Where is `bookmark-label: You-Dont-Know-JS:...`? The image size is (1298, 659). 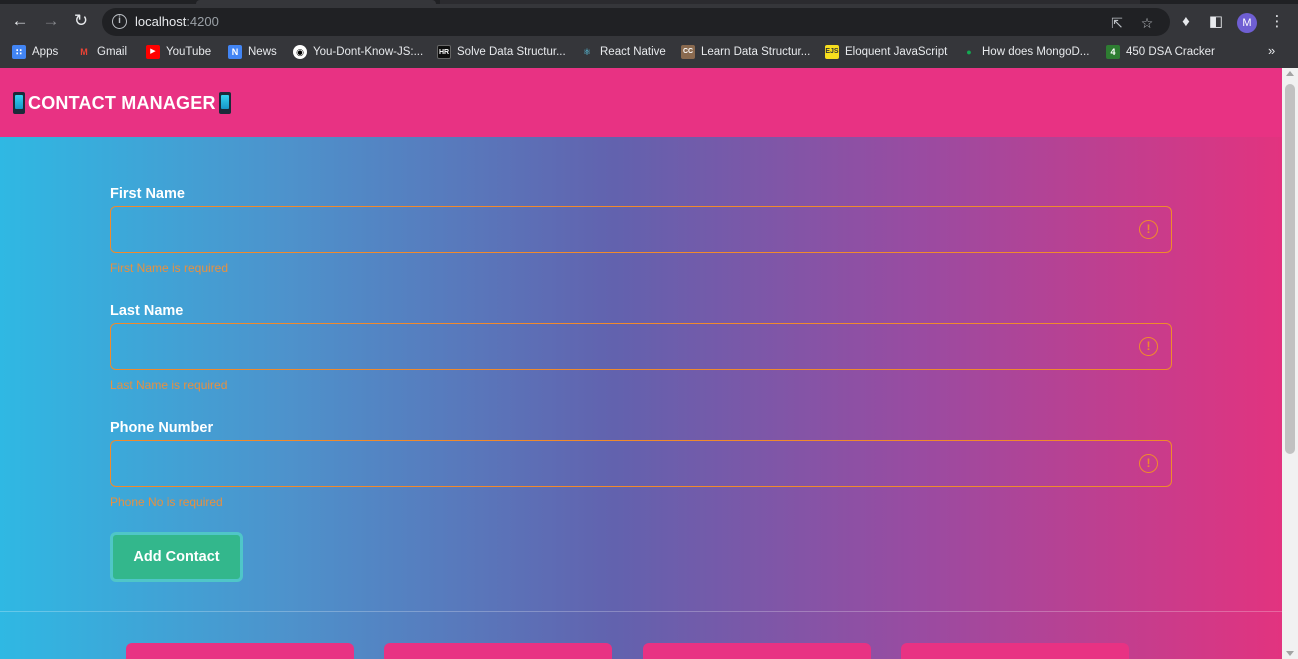 bookmark-label: You-Dont-Know-JS:... is located at coordinates (368, 52).